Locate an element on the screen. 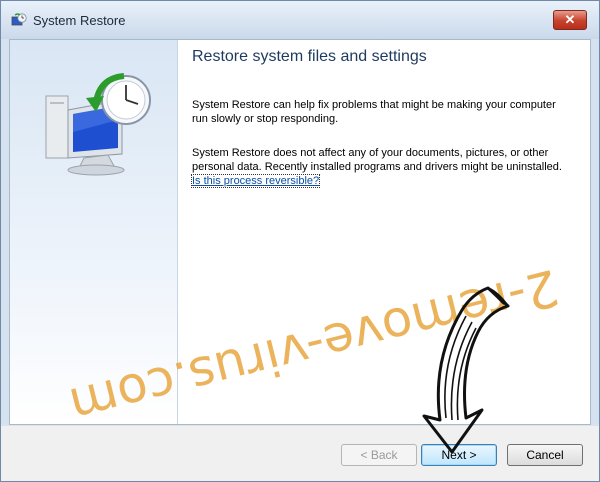 Image resolution: width=600 pixels, height=482 pixels. close-icon: ✕ is located at coordinates (570, 19).